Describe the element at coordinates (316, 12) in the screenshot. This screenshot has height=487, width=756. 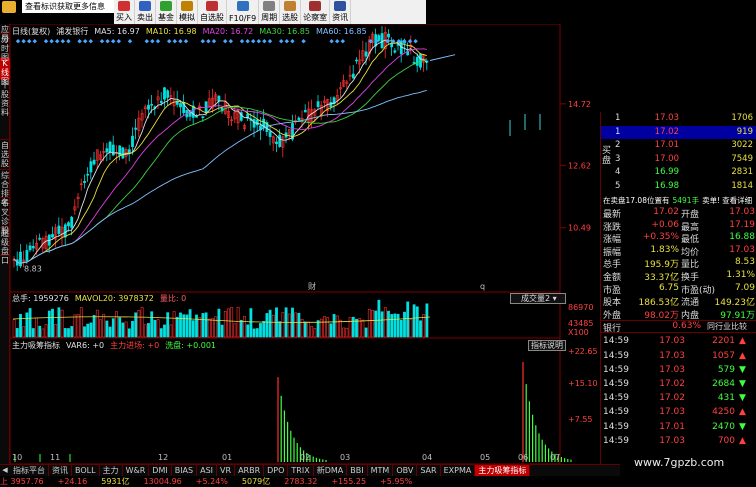
I see `toolbar-button-8: 论察室` at that location.